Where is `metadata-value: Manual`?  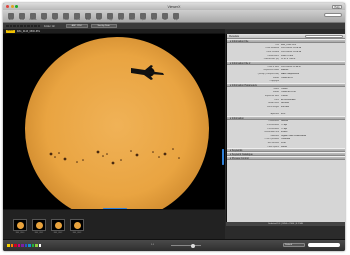 metadata-value: Manual is located at coordinates (285, 70).